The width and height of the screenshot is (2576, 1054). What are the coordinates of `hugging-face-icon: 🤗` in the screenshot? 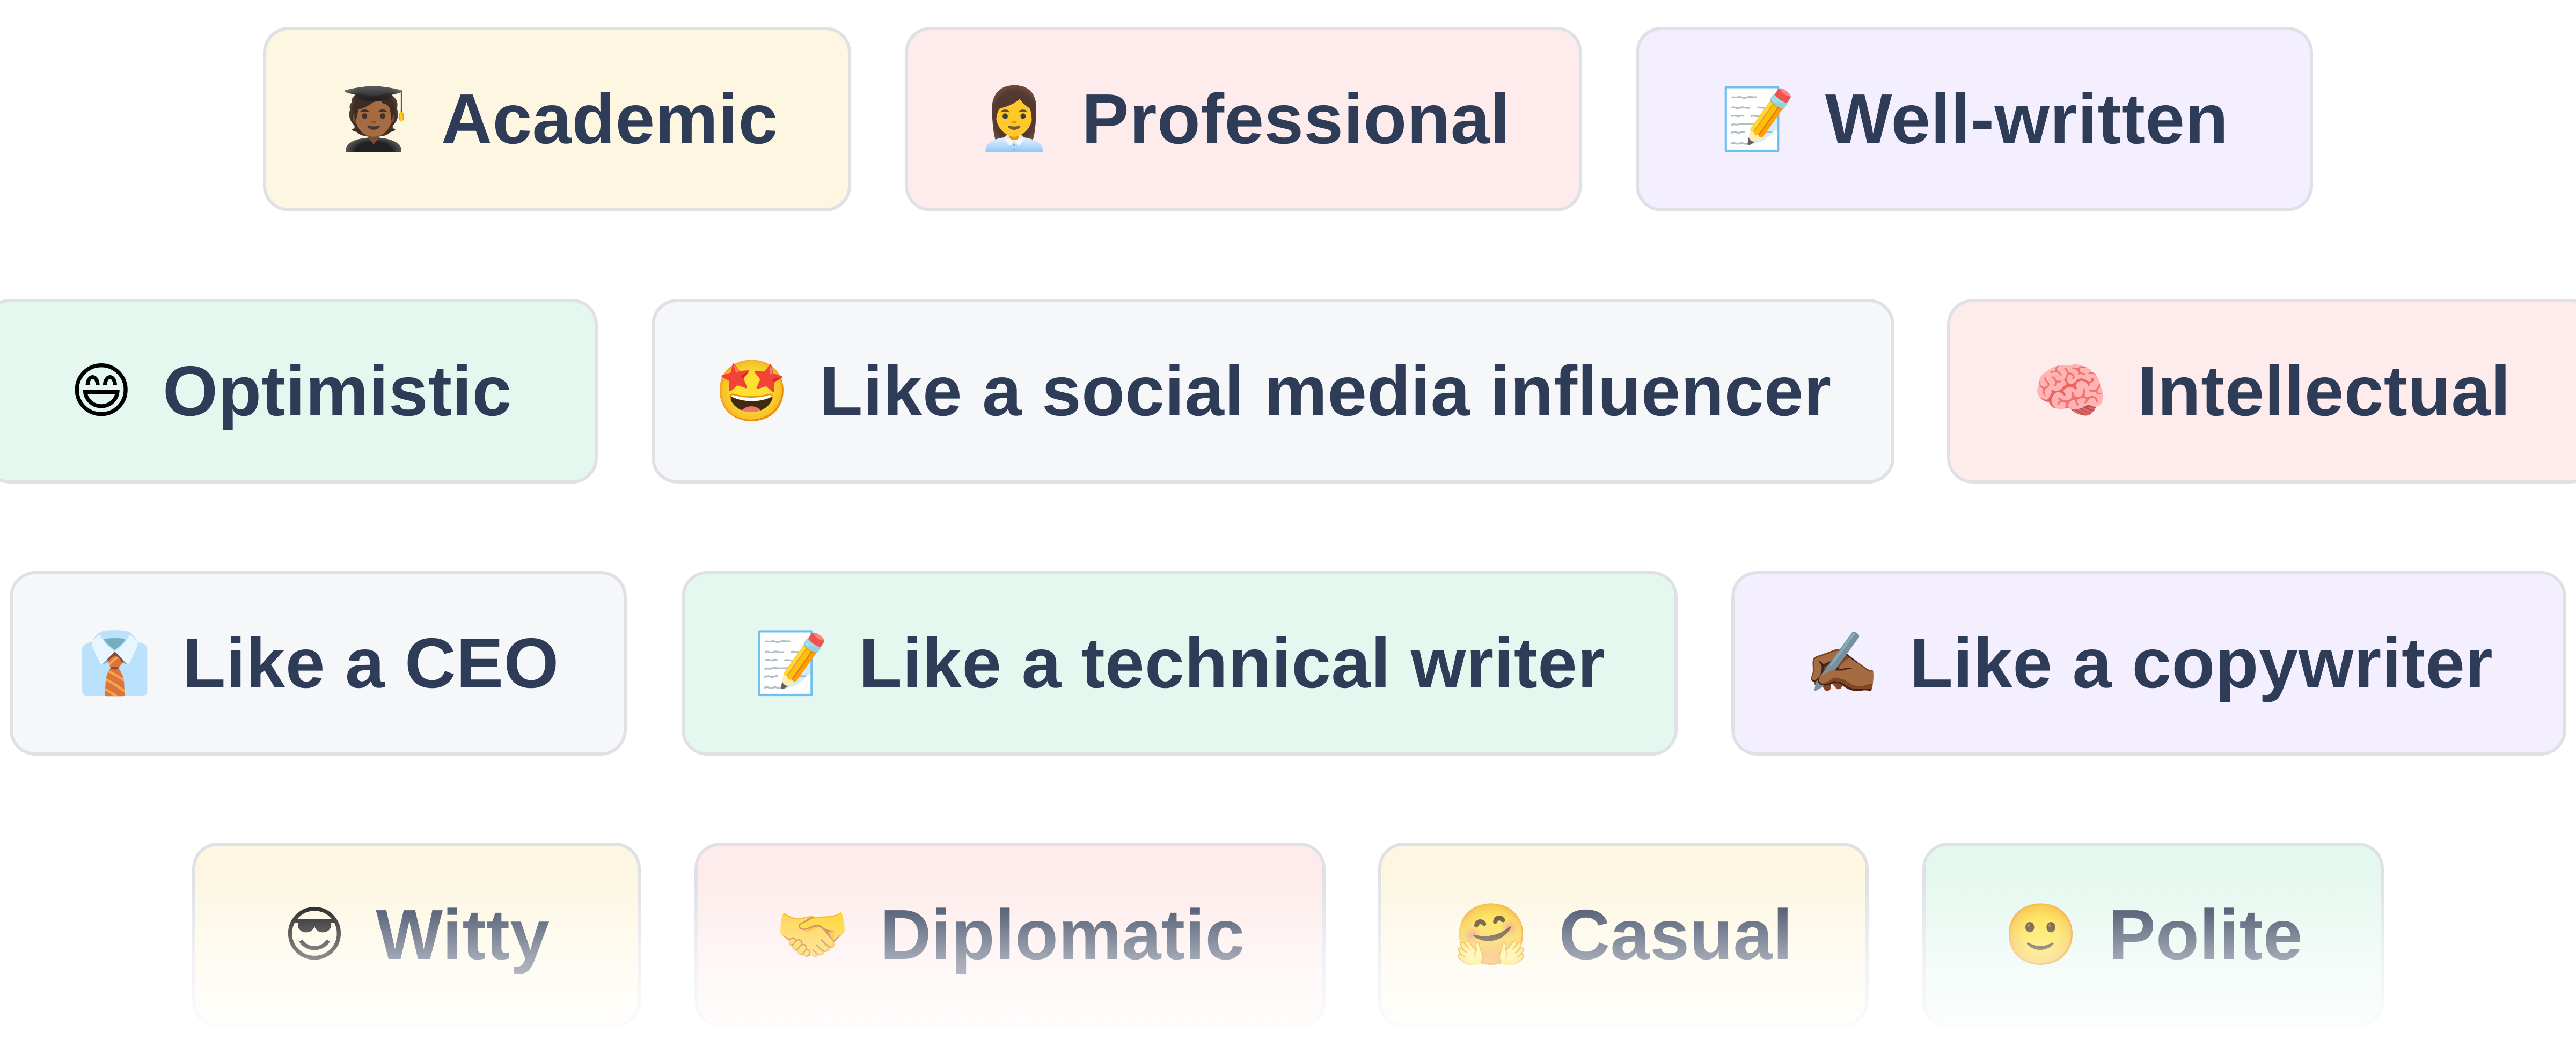 It's located at (1491, 935).